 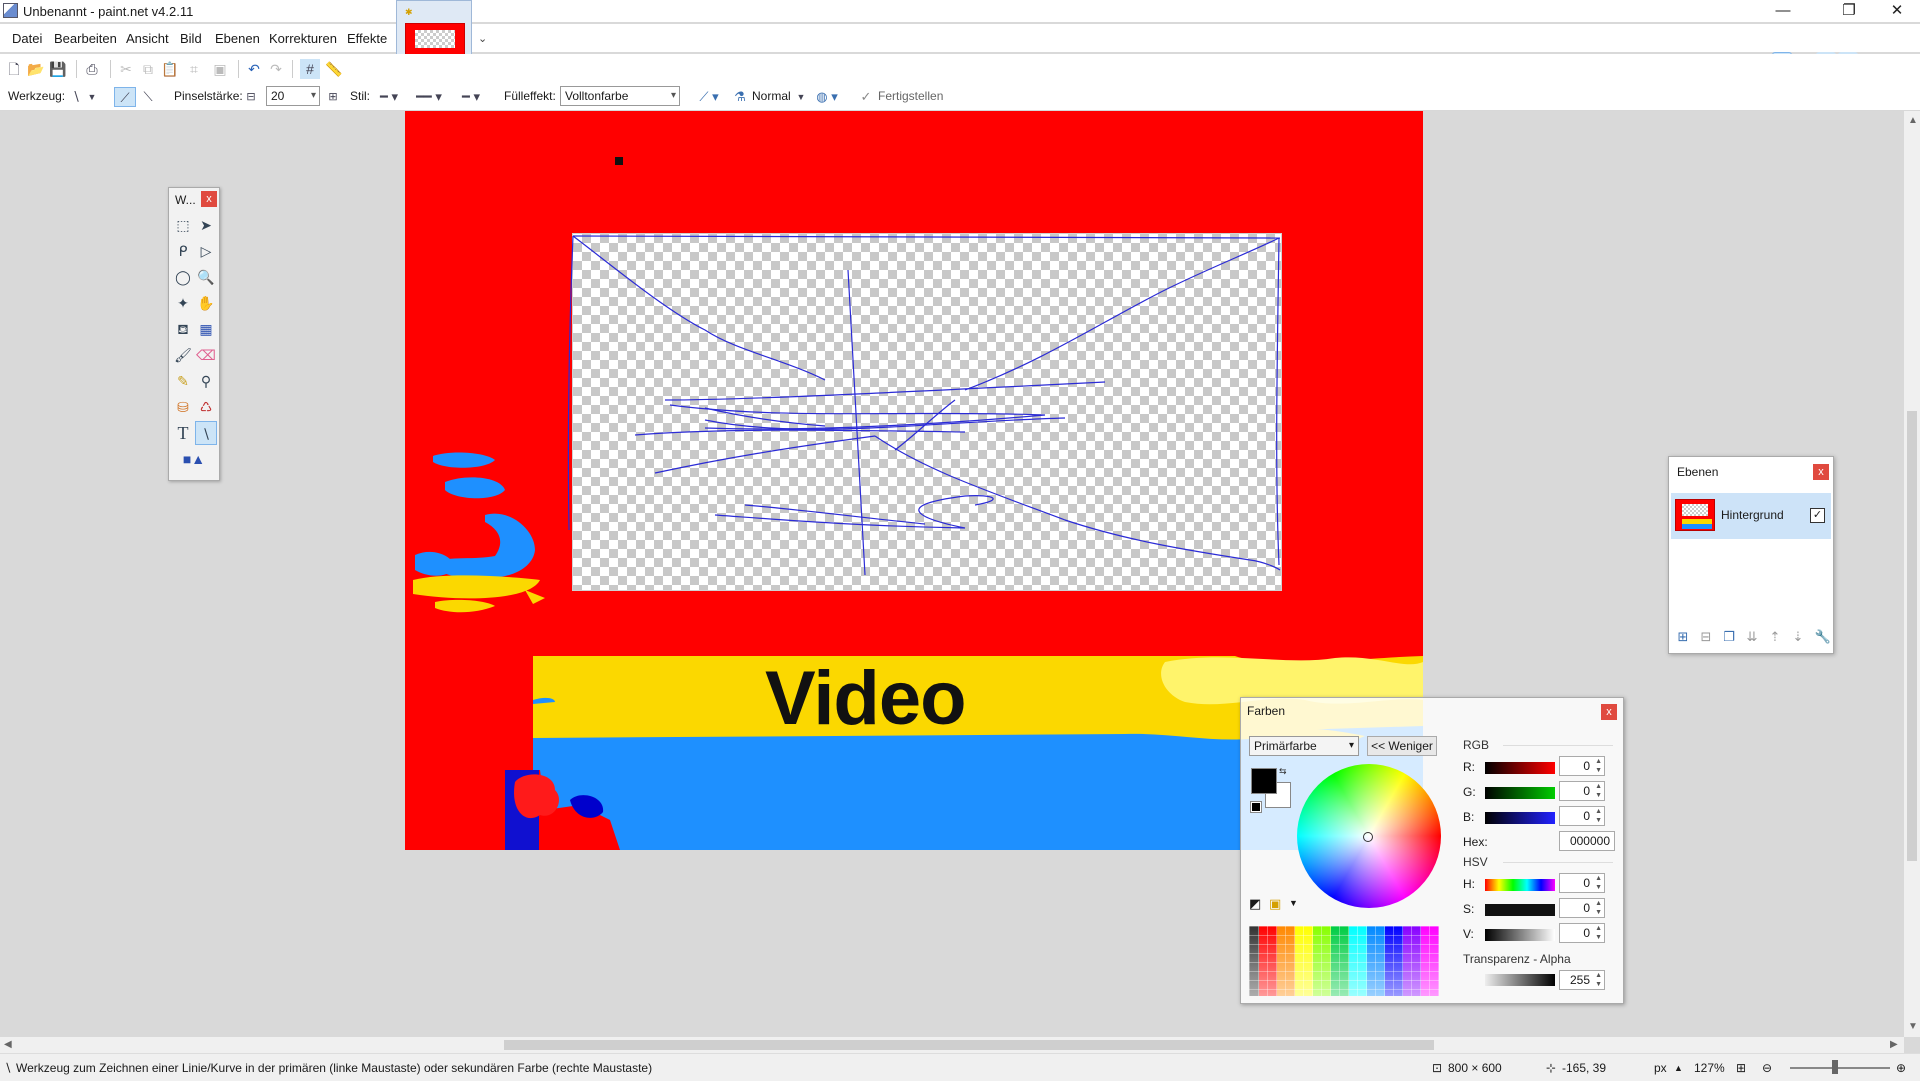 I want to click on unit-selector: px, so click(x=1660, y=1068).